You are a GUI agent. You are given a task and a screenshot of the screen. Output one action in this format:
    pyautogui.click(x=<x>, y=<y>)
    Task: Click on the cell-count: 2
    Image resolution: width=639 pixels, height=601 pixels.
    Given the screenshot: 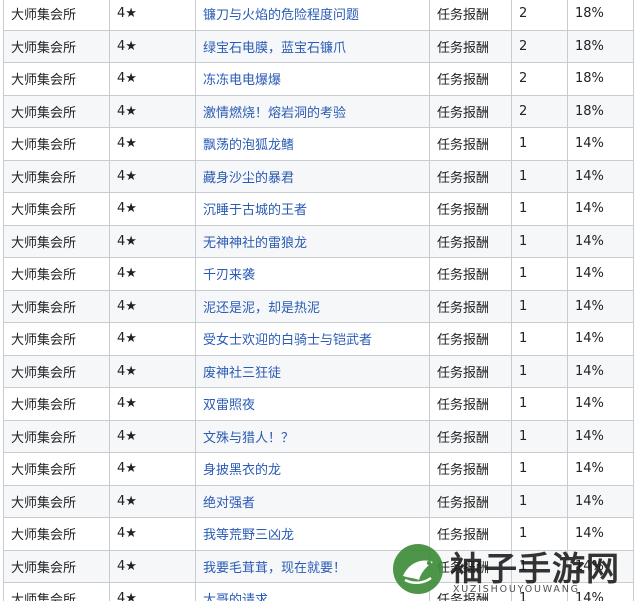 What is the action you would take?
    pyautogui.click(x=539, y=79)
    